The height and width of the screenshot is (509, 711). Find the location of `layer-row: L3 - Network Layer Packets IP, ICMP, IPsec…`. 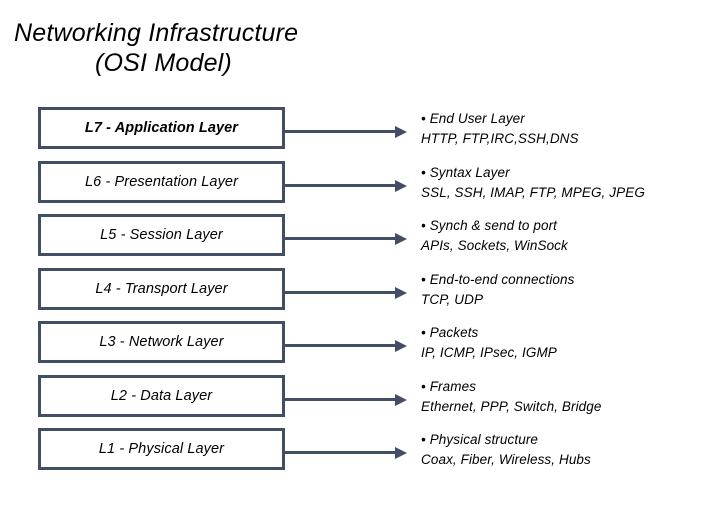

layer-row: L3 - Network Layer Packets IP, ICMP, IPsec… is located at coordinates (355, 342).